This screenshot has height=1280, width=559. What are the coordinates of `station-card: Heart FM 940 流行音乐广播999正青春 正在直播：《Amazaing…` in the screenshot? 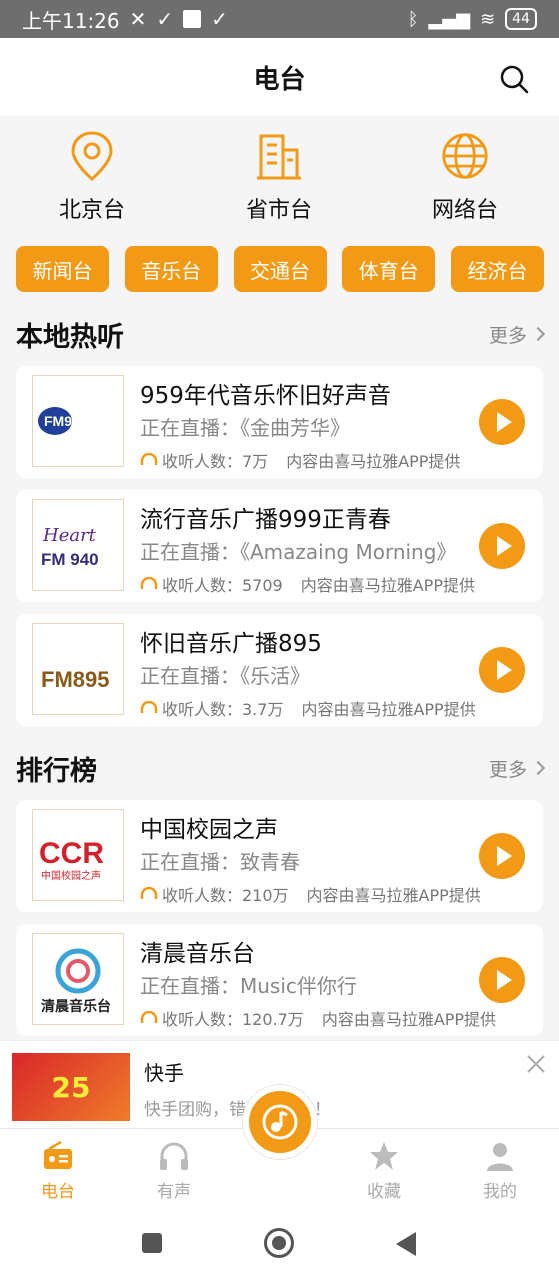 It's located at (279, 546).